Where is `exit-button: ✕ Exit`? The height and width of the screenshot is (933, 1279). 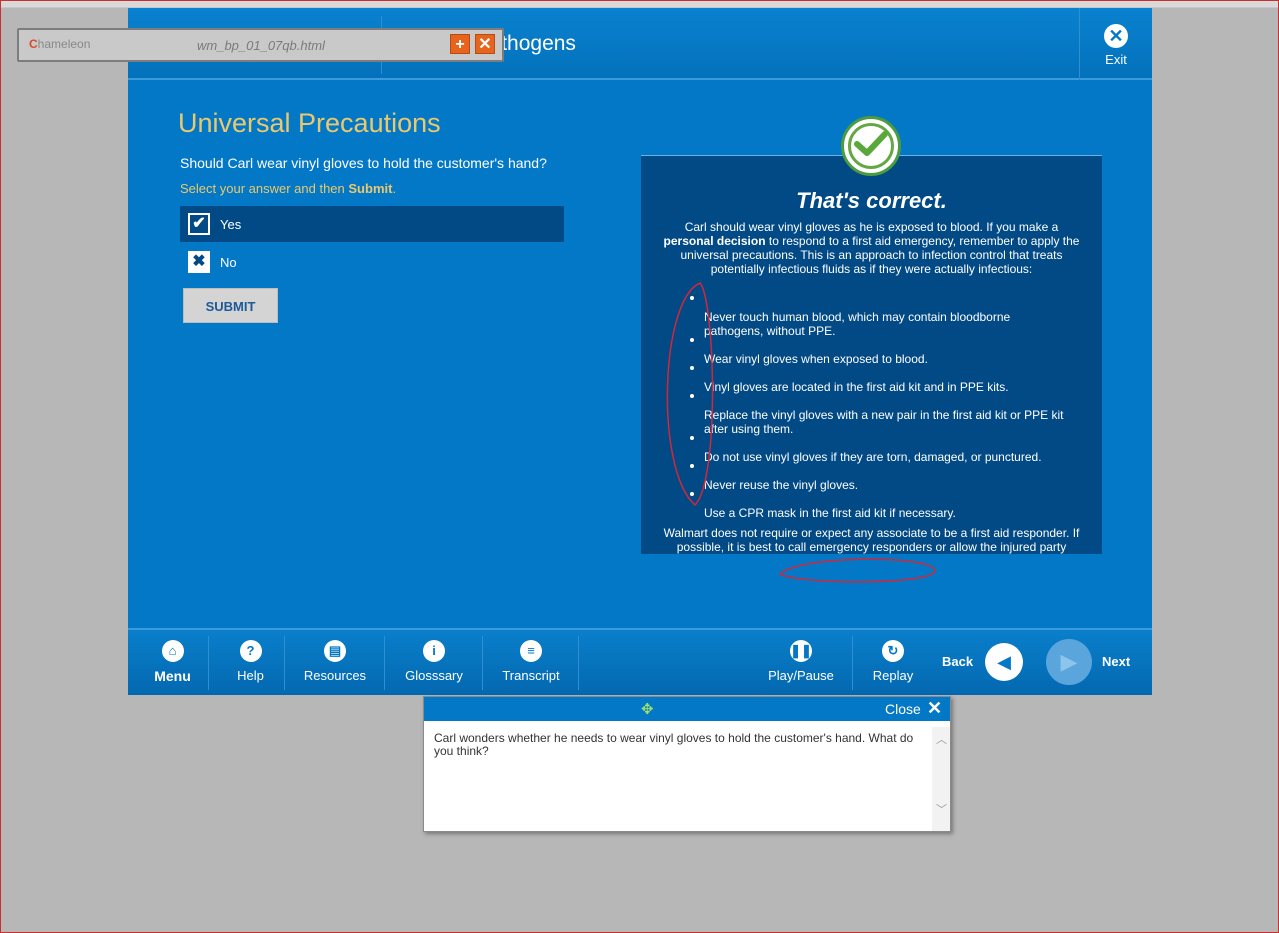
exit-button: ✕ Exit is located at coordinates (1116, 45).